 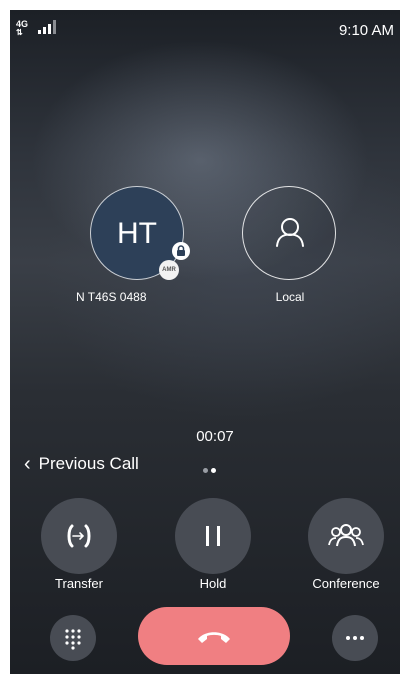 I want to click on dialpad-icon, so click(x=73, y=639).